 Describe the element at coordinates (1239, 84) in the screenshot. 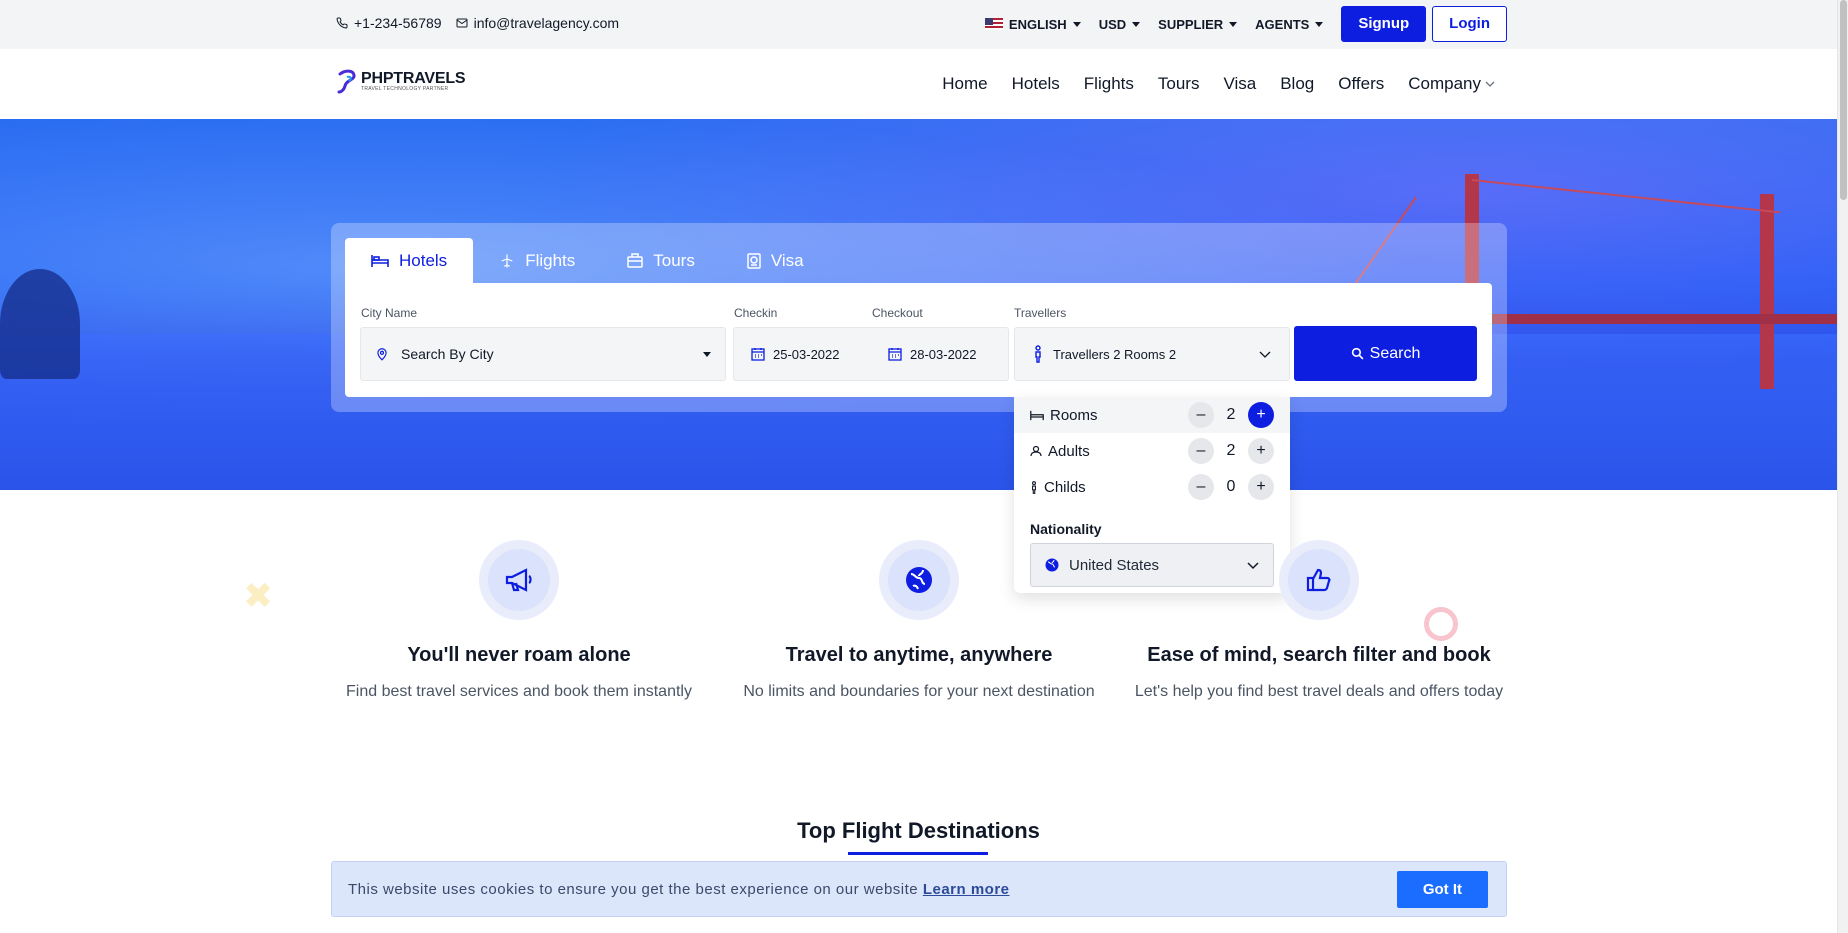

I see `nav-visa: Visa` at that location.